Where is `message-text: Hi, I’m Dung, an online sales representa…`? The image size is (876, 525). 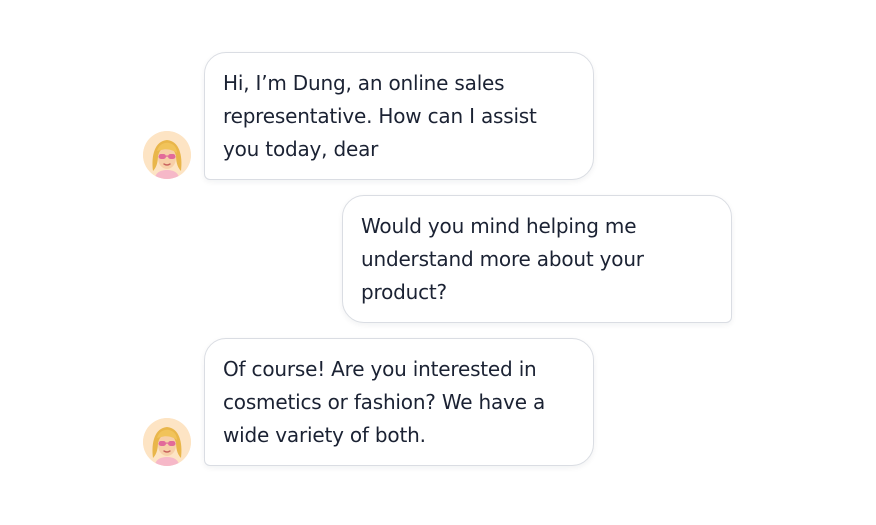 message-text: Hi, I’m Dung, an online sales representa… is located at coordinates (380, 116).